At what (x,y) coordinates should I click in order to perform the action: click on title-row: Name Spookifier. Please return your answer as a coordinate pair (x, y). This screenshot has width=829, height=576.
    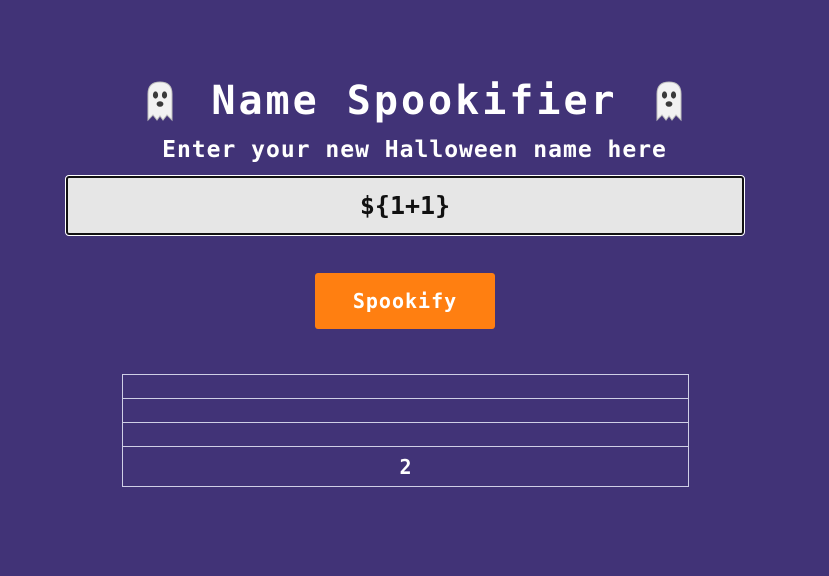
    Looking at the image, I should click on (414, 101).